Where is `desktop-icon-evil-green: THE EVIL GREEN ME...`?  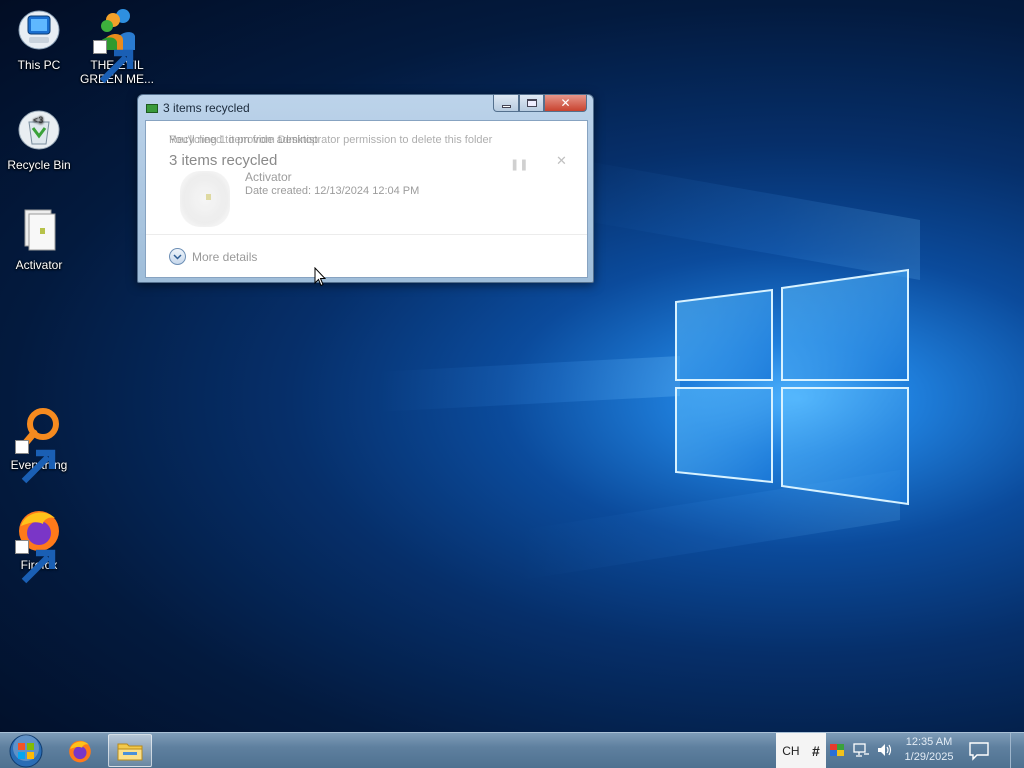 desktop-icon-evil-green: THE EVIL GREEN ME... is located at coordinates (117, 46).